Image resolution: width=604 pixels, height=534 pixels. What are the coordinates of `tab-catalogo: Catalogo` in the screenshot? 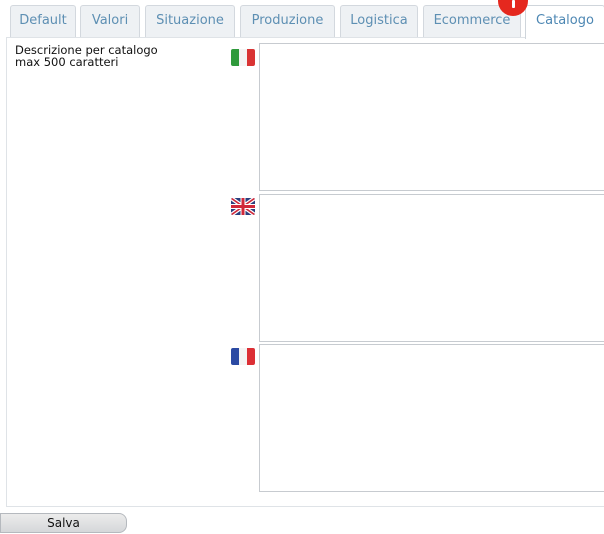 It's located at (564, 22).